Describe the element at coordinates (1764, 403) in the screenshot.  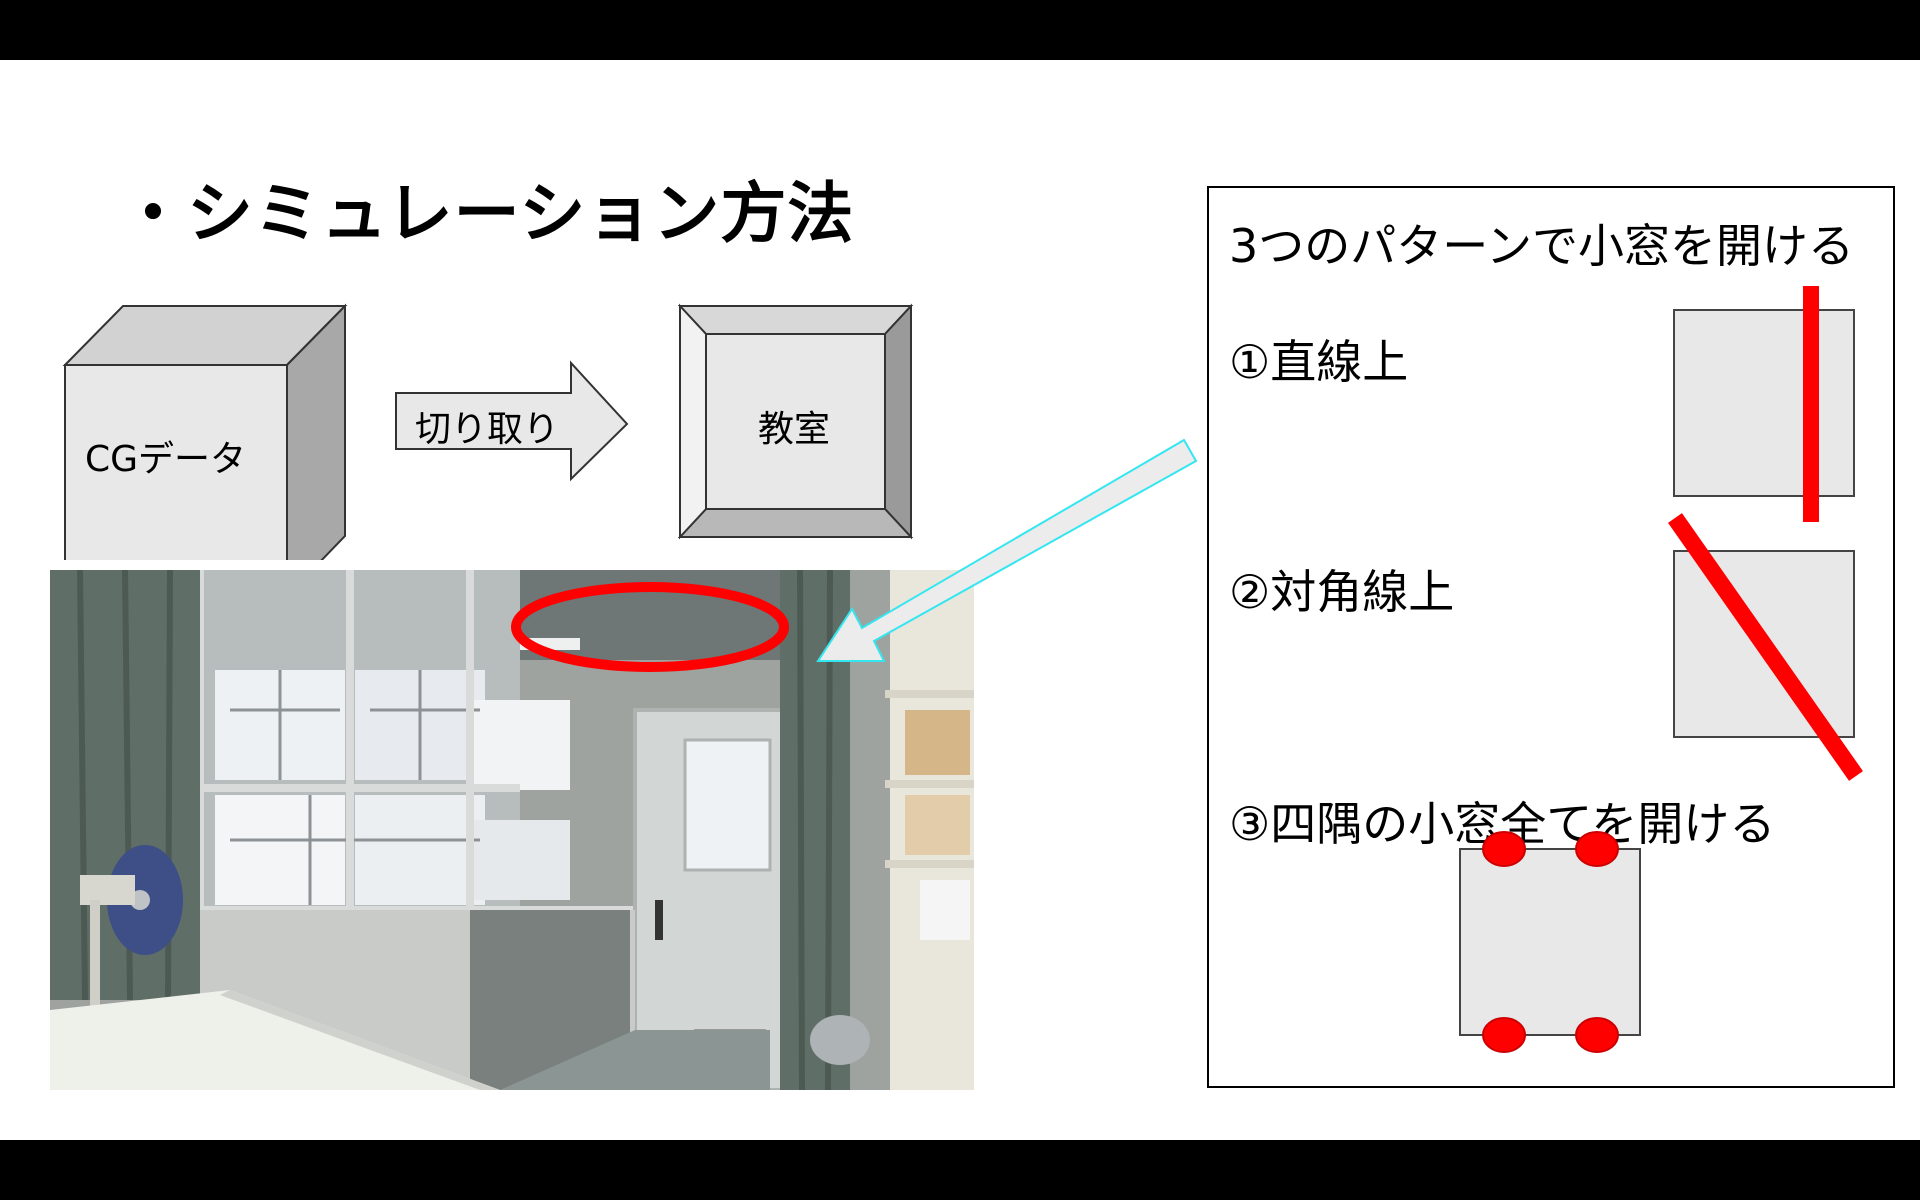
I see `pattern-1-window` at that location.